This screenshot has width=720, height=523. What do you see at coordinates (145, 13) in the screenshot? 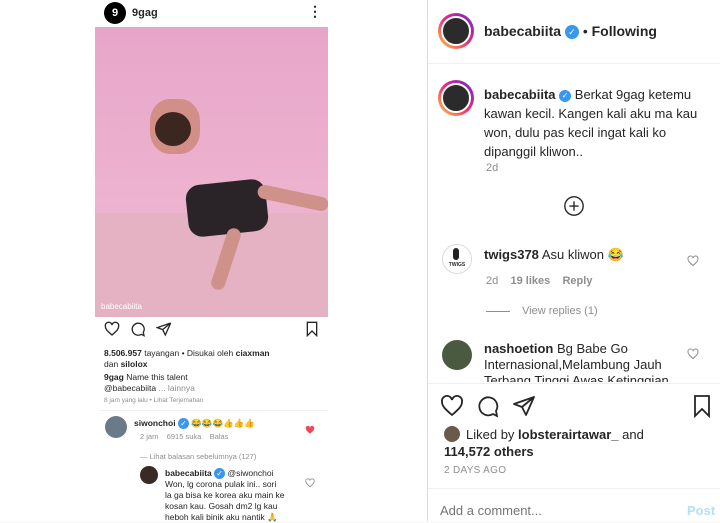
I see `post-account-name: 9gag` at bounding box center [145, 13].